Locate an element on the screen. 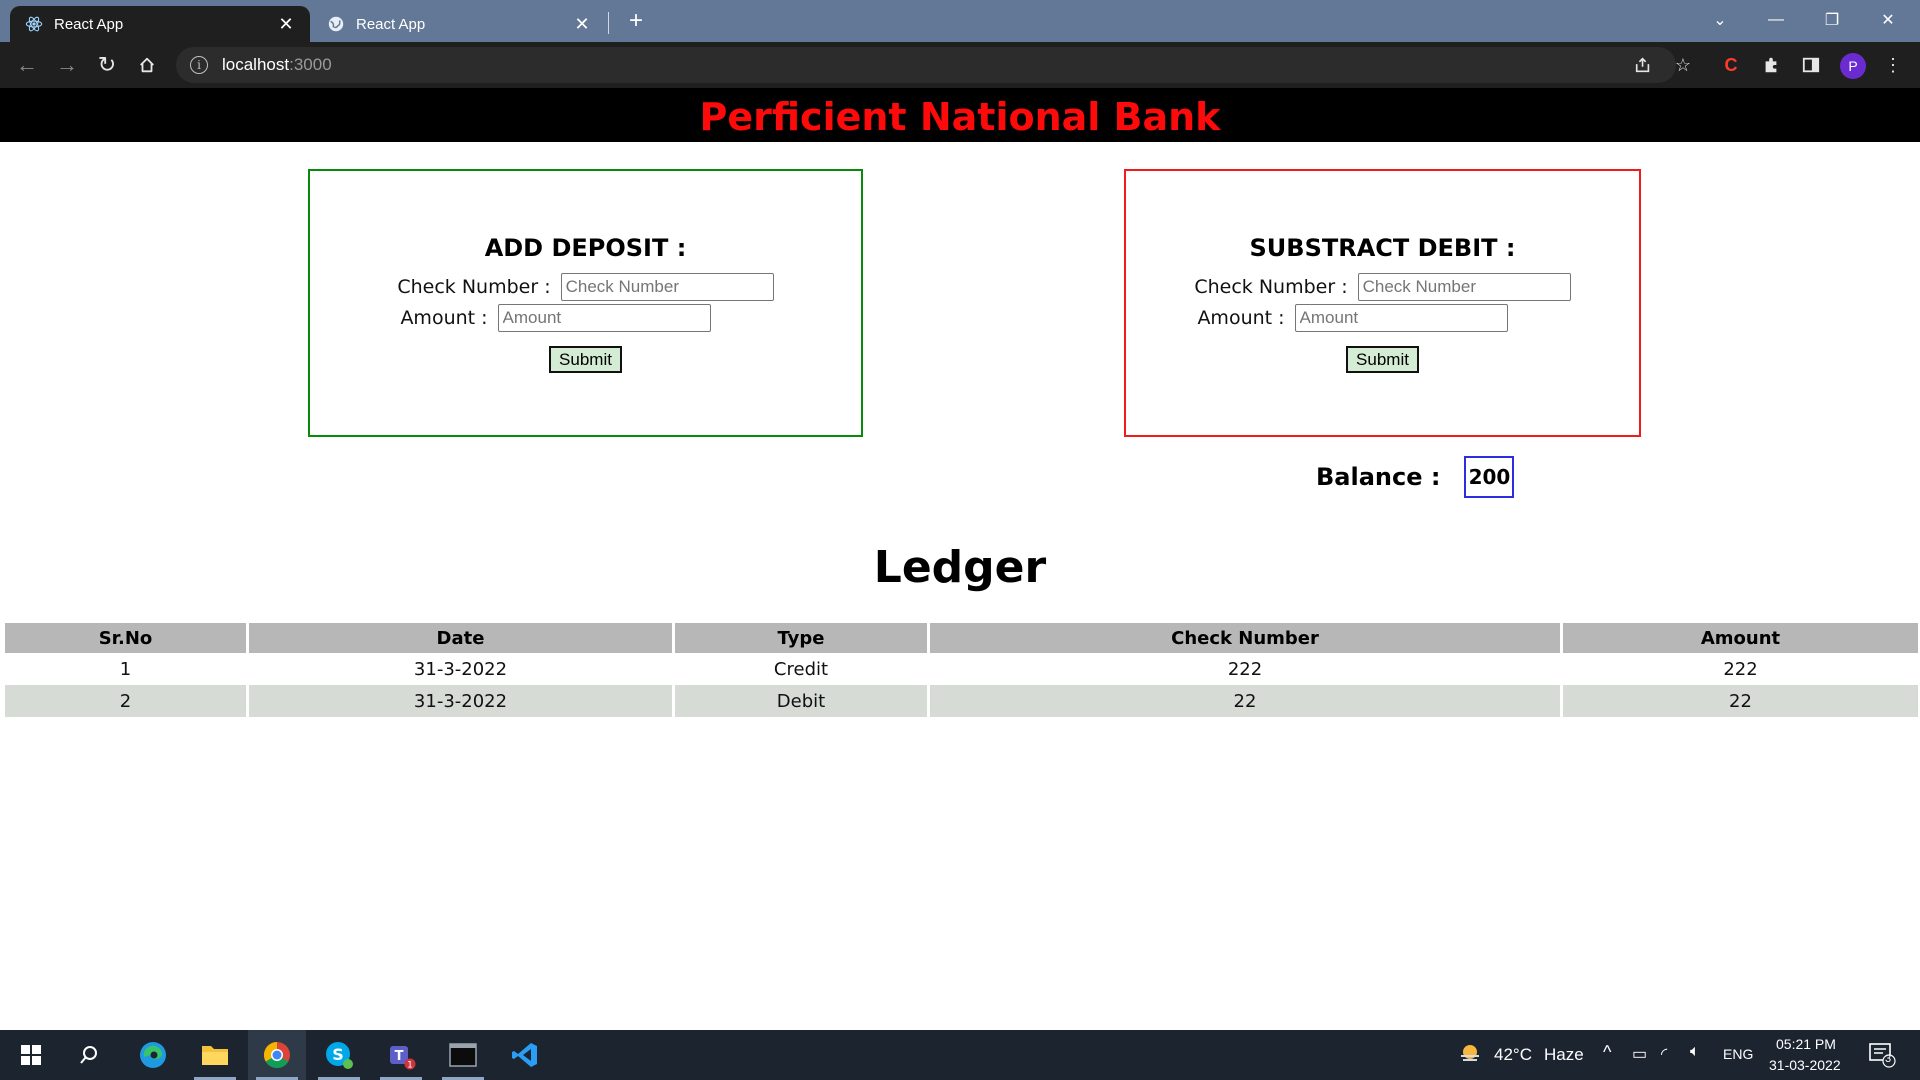  teams-icon: T1 is located at coordinates (401, 1055).